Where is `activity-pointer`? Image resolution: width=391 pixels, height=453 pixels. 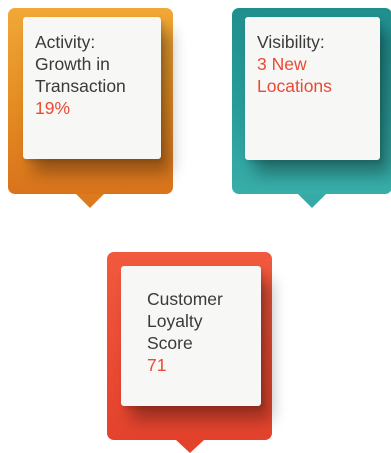 activity-pointer is located at coordinates (90, 201).